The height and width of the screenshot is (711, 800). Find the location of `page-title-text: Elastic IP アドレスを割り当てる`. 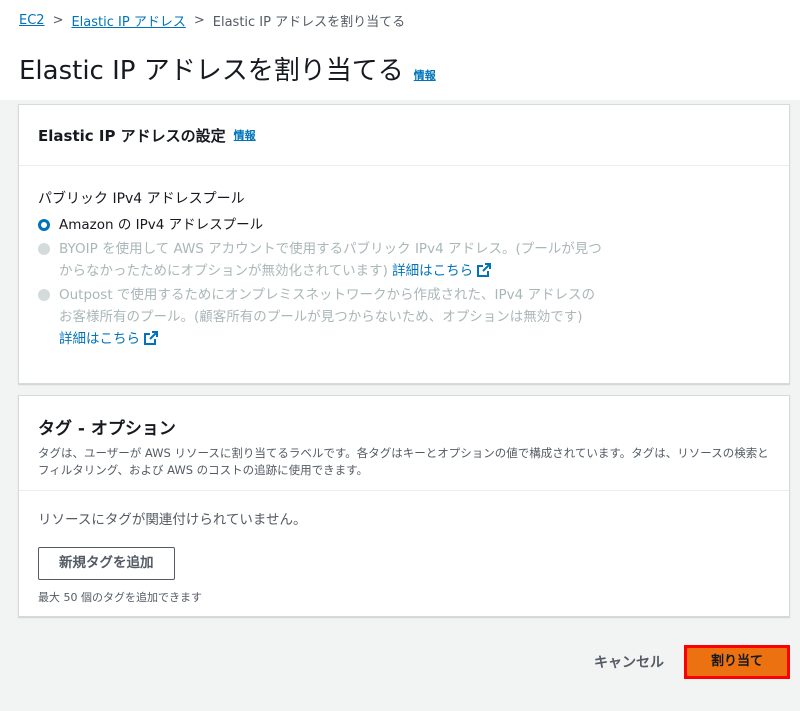

page-title-text: Elastic IP アドレスを割り当てる is located at coordinates (211, 71).